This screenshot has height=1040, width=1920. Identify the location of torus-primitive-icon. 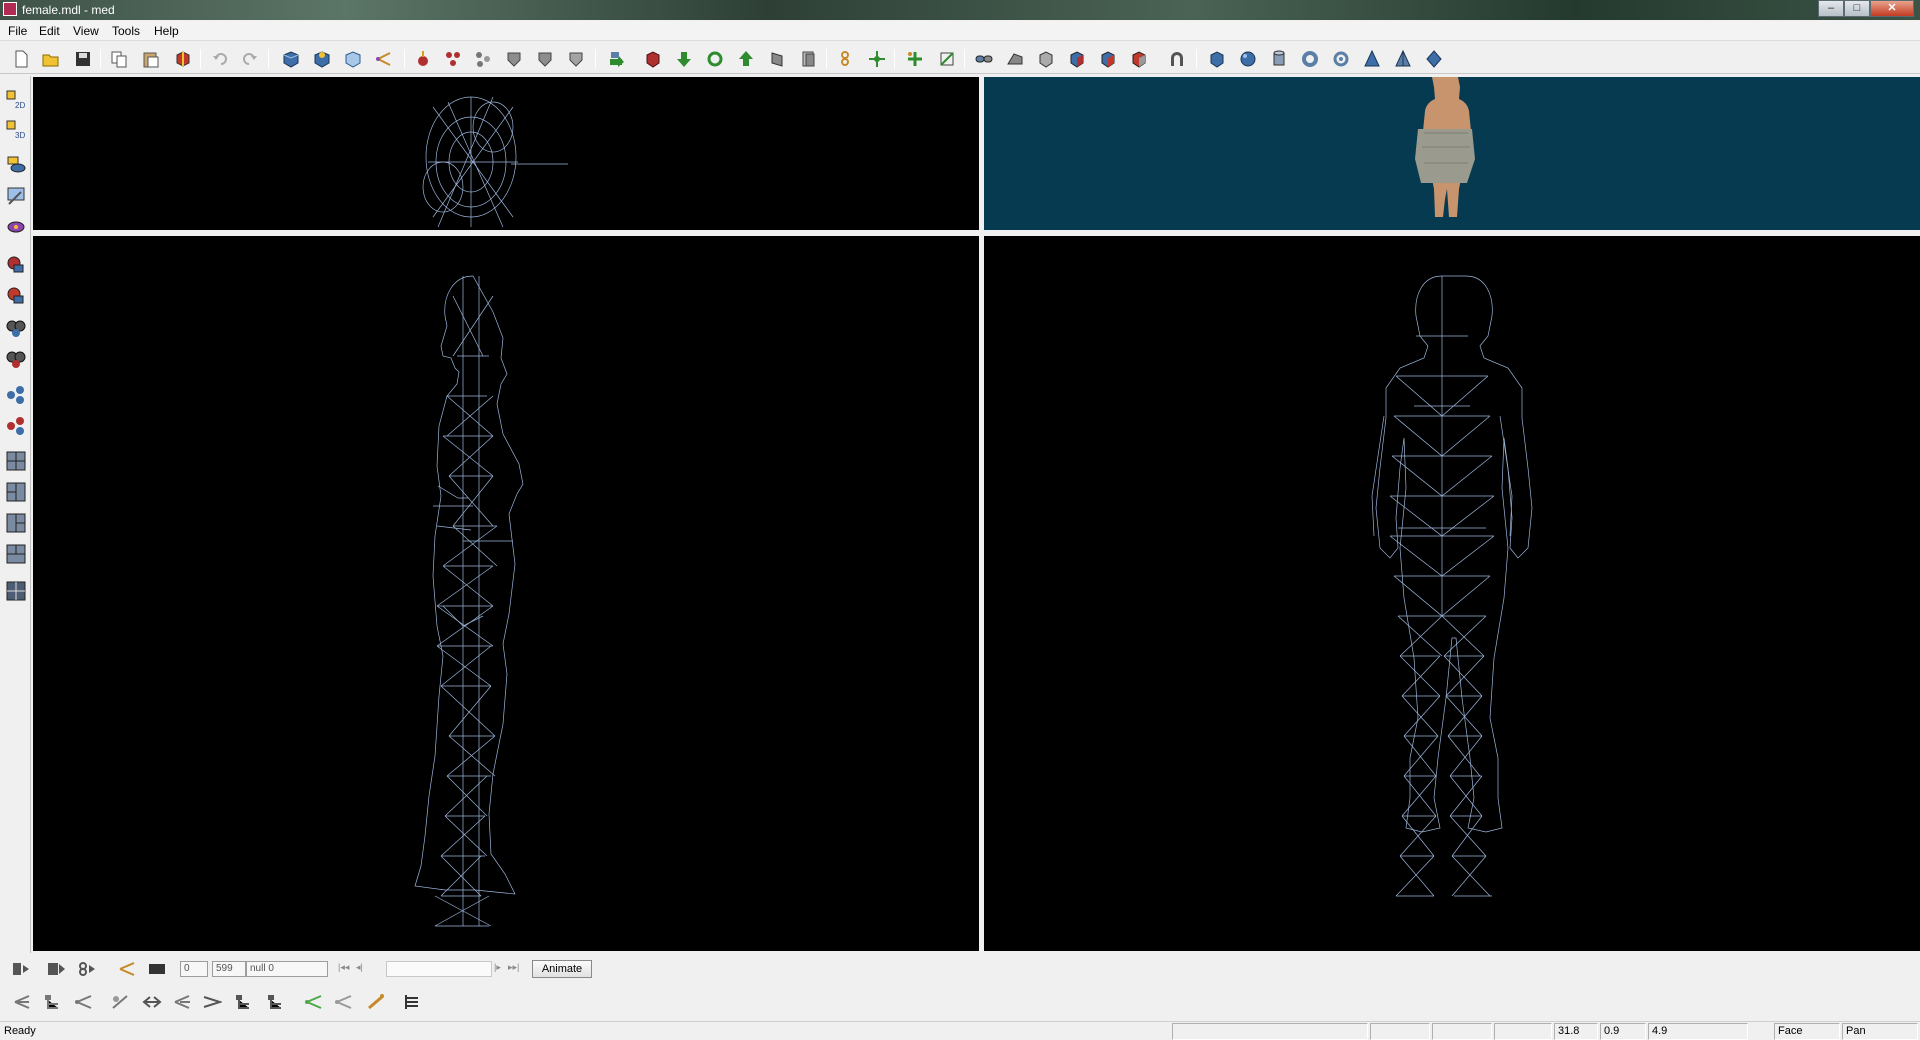
(1310, 59).